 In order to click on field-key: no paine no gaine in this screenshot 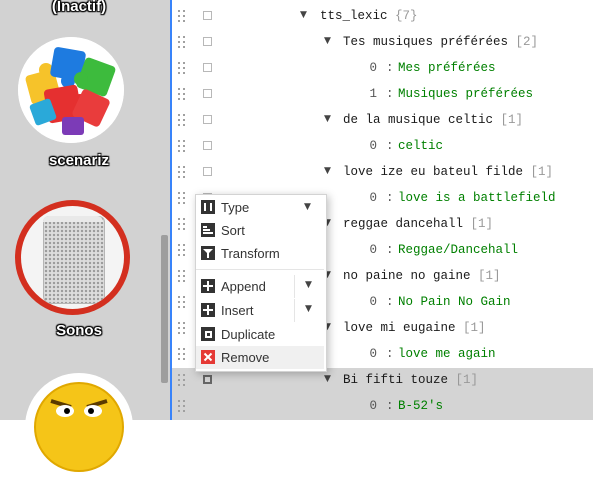, I will do `click(407, 276)`.